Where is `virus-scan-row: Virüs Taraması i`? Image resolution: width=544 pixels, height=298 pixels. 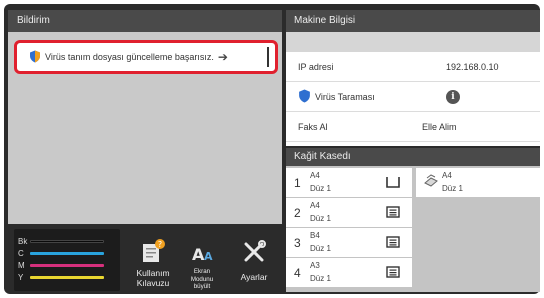
virus-scan-row: Virüs Taraması i is located at coordinates (413, 97).